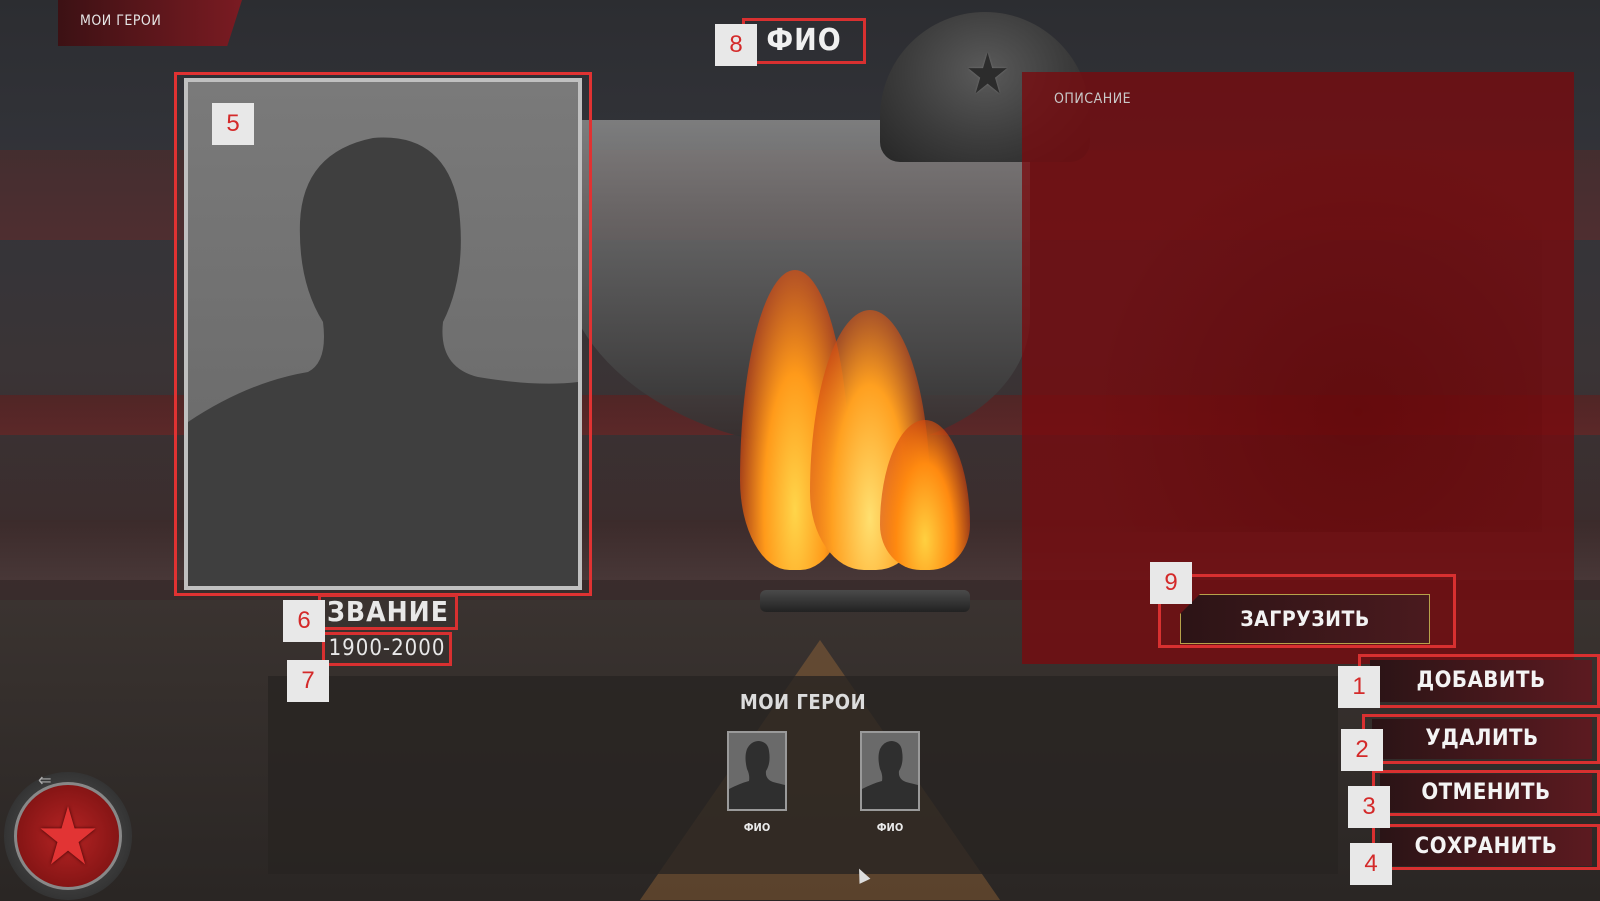  Describe the element at coordinates (1305, 619) in the screenshot. I see `load-description-button: ЗАГРУЗИТЬ ОПИСАНИЕ` at that location.